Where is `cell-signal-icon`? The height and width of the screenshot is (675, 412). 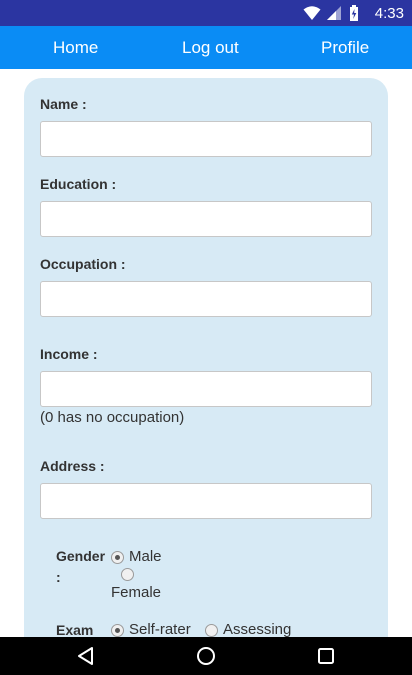
cell-signal-icon is located at coordinates (333, 13).